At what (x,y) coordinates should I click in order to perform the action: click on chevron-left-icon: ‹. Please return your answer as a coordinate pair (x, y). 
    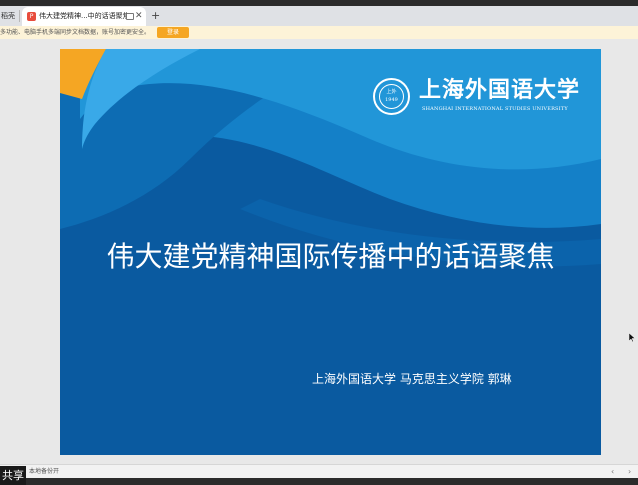
    Looking at the image, I should click on (612, 471).